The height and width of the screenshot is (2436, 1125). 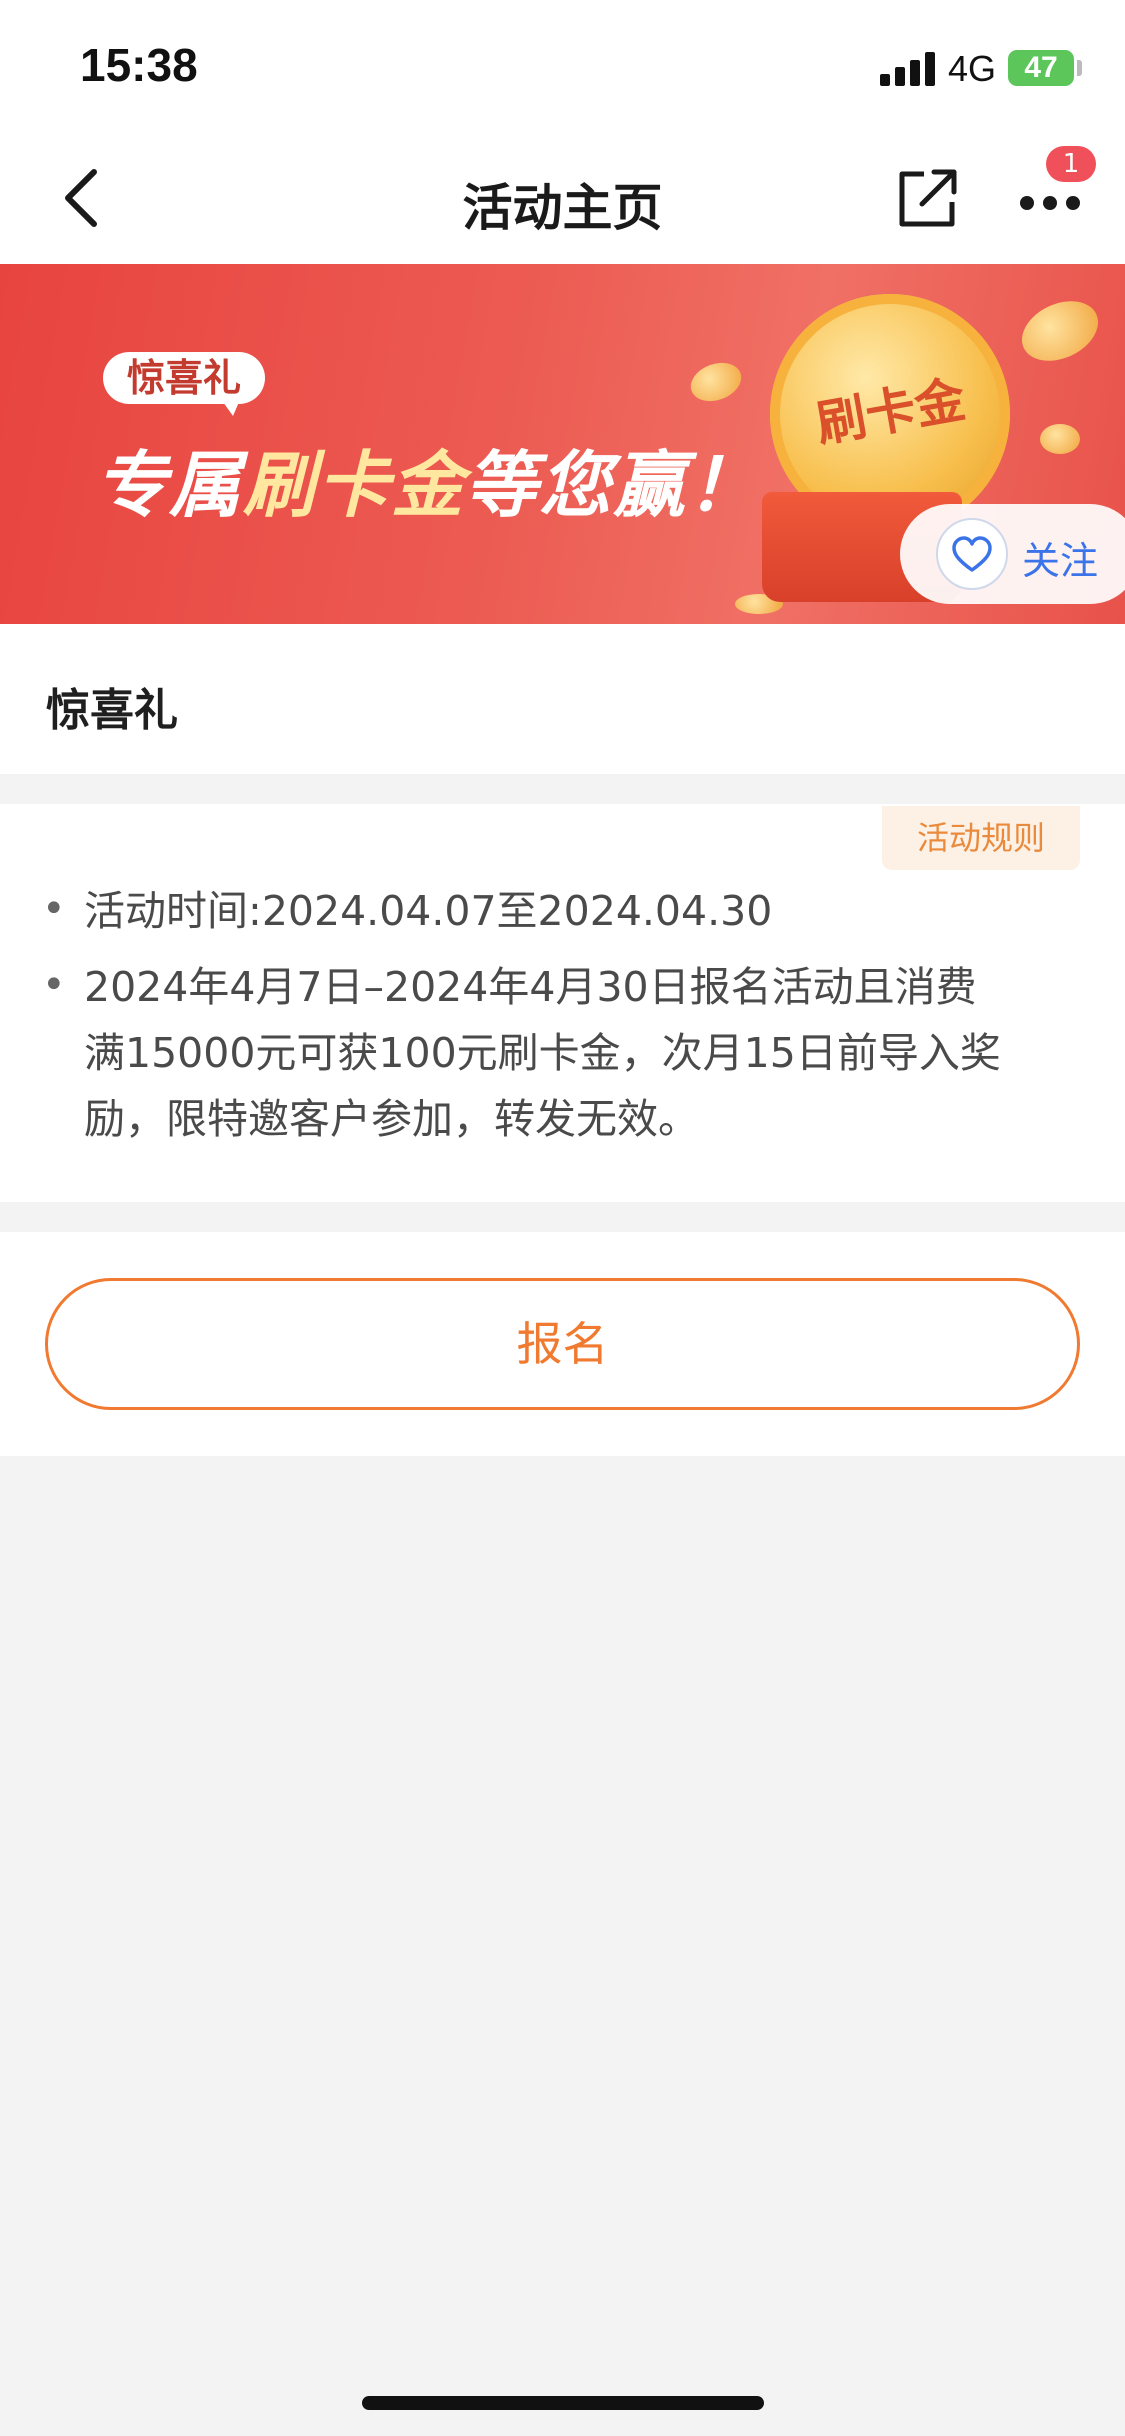 I want to click on banner-headline: 专属刷卡金等您赢！, so click(x=428, y=478).